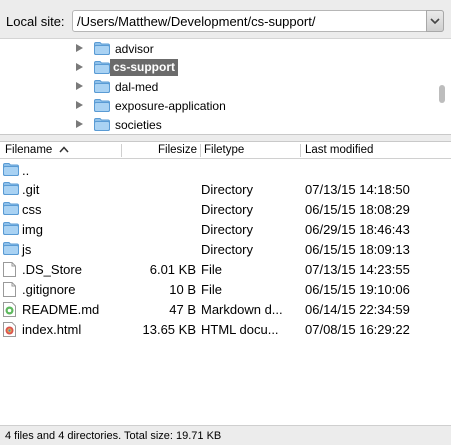  Describe the element at coordinates (357, 229) in the screenshot. I see `file-modified: 06/29/15 18:46:43` at that location.